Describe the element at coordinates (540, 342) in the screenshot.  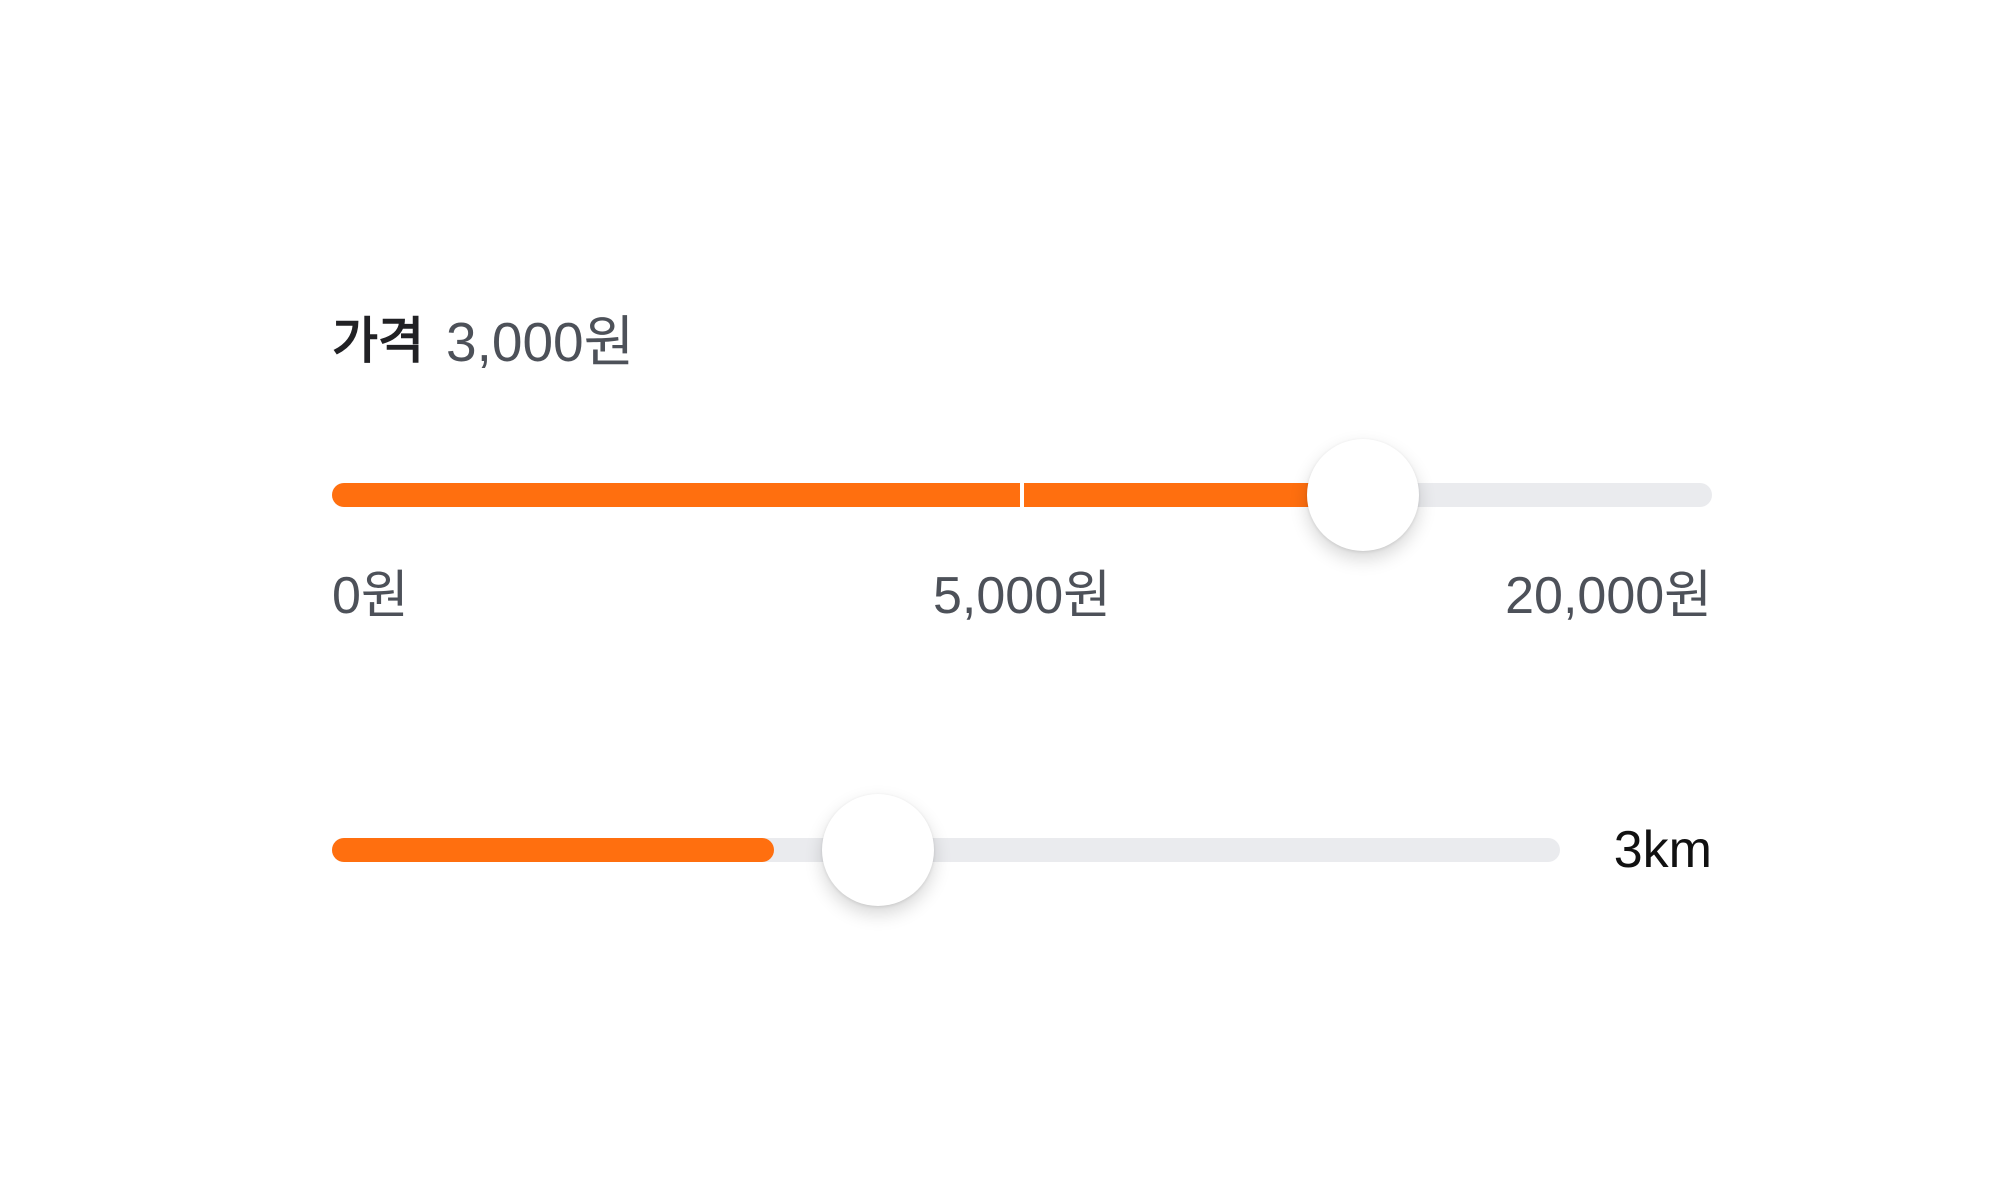
I see `price-current-value: 3,000원` at that location.